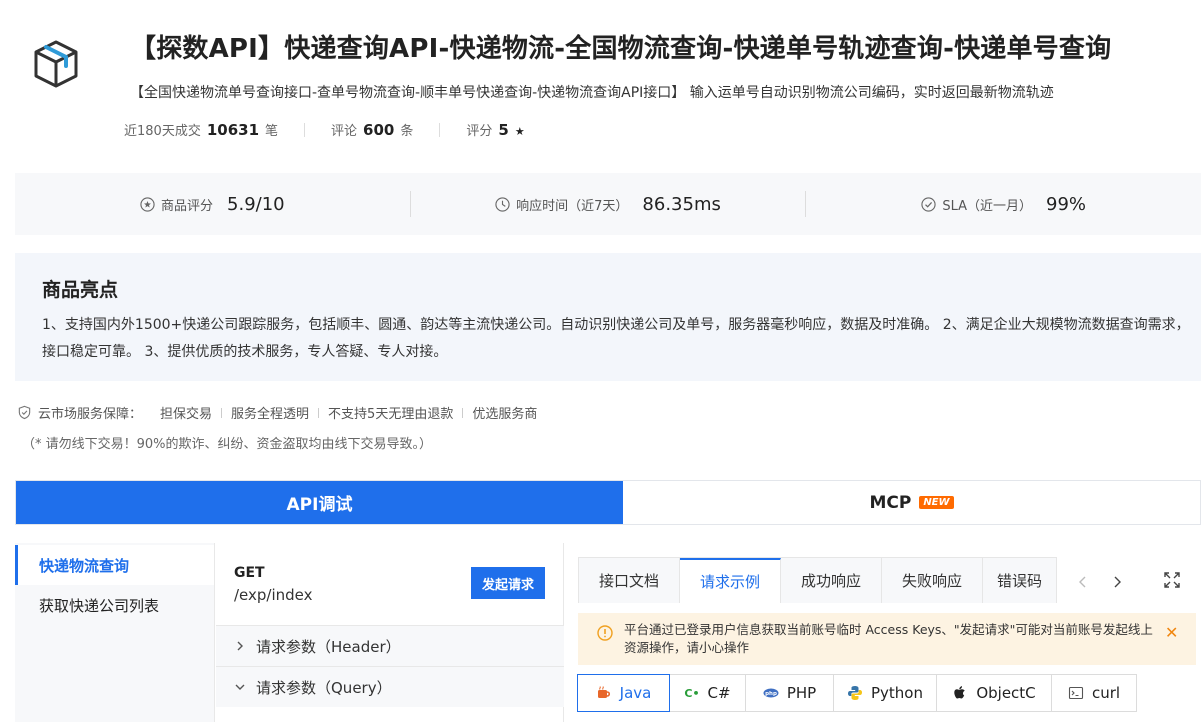  What do you see at coordinates (495, 130) in the screenshot?
I see `stat-rating: 评分 5 ★` at bounding box center [495, 130].